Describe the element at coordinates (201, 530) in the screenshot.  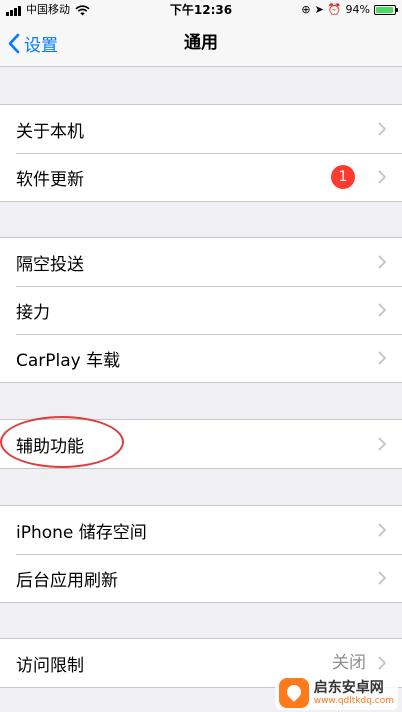
I see `row-iphone-storage: iPhone 储存空间` at that location.